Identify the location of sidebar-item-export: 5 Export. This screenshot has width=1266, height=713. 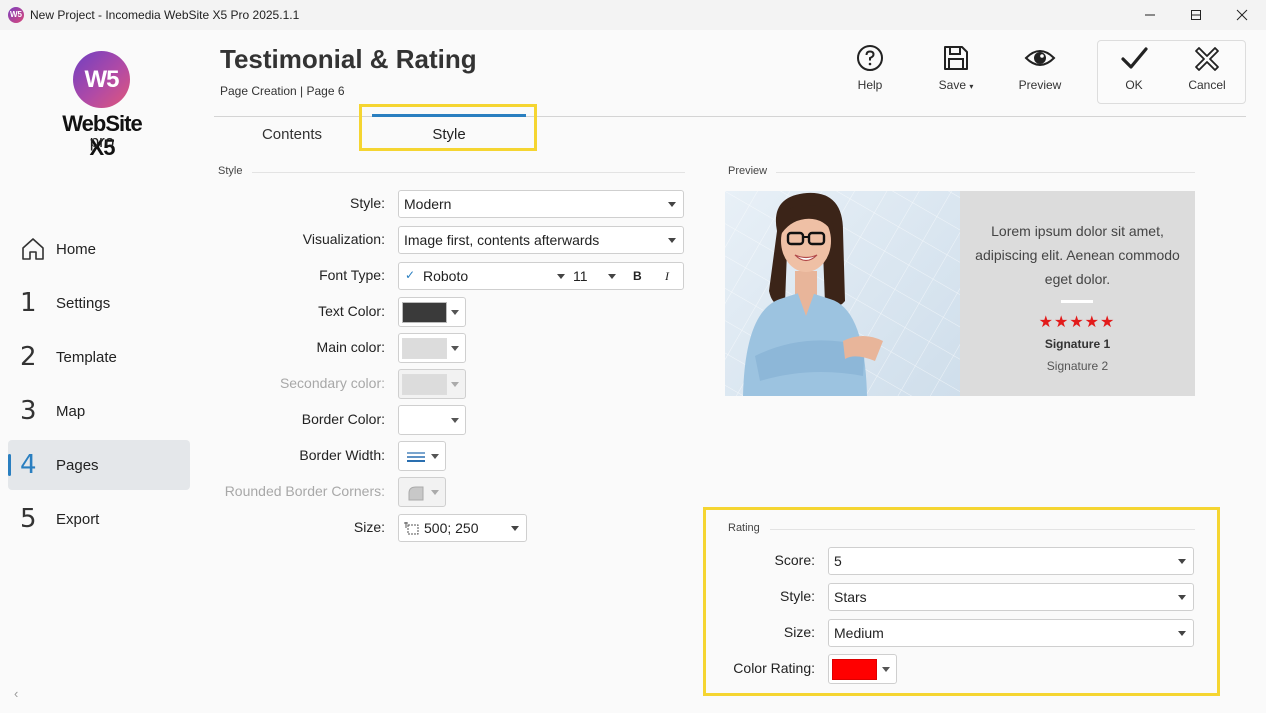
(99, 519).